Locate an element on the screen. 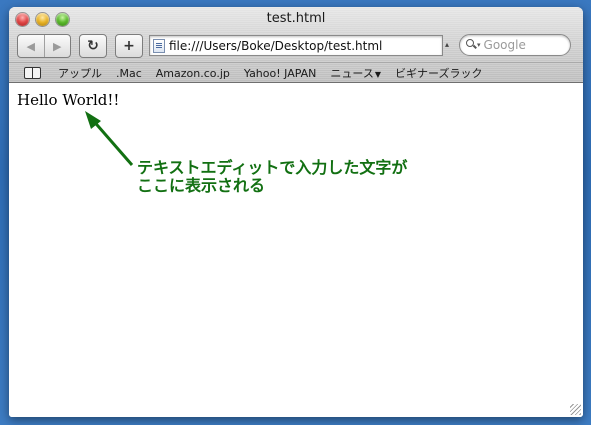 This screenshot has width=591, height=425. forward-arrow-icon: ▶ is located at coordinates (57, 46).